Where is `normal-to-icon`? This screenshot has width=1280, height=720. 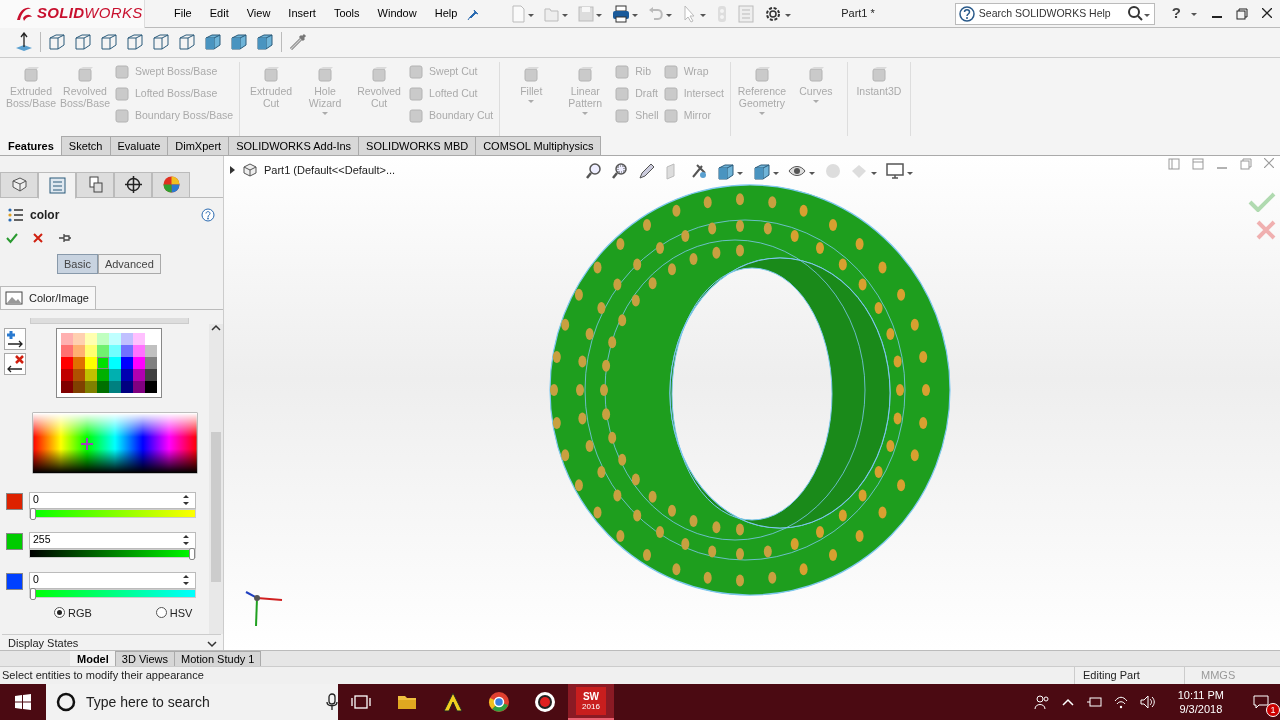 normal-to-icon is located at coordinates (24, 42).